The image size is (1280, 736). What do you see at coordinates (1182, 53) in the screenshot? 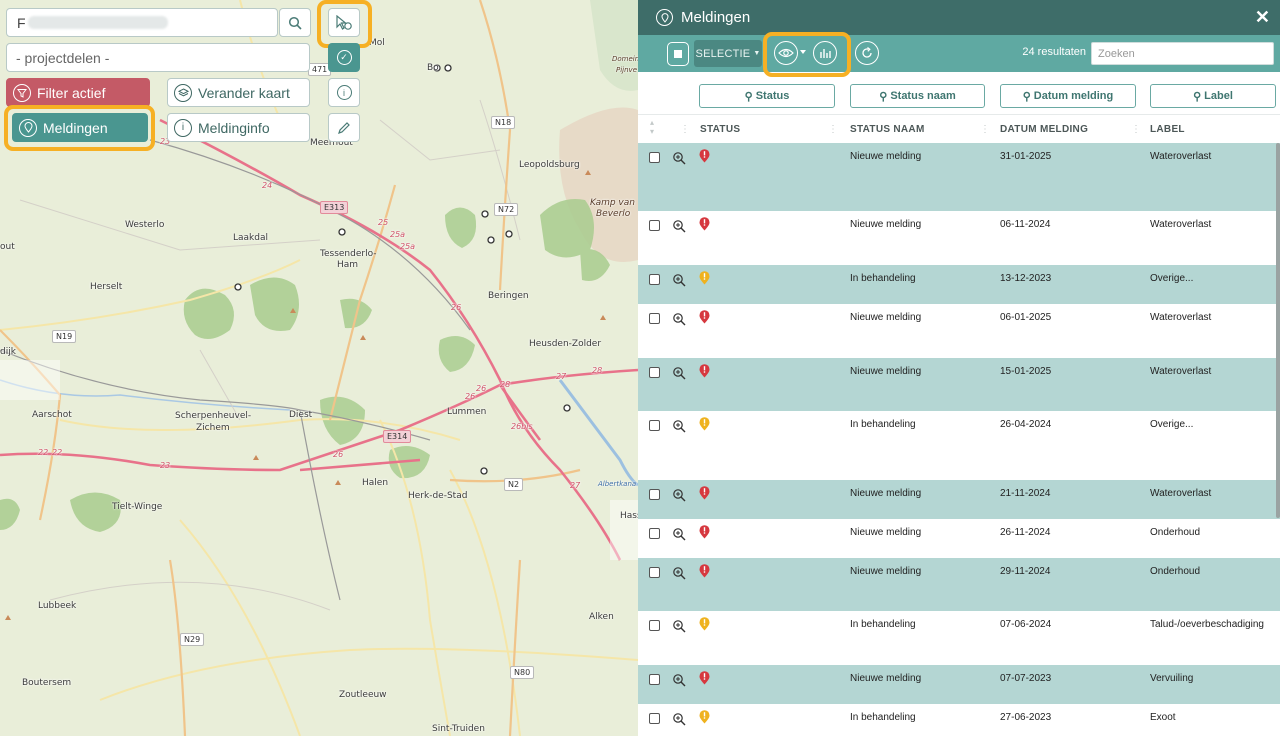
I see `panel-search-input: Zoeken` at bounding box center [1182, 53].